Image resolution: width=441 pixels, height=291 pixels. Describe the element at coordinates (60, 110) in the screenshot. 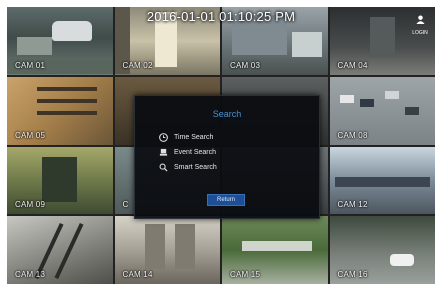

I see `camera-tile-05: CAM 05` at that location.